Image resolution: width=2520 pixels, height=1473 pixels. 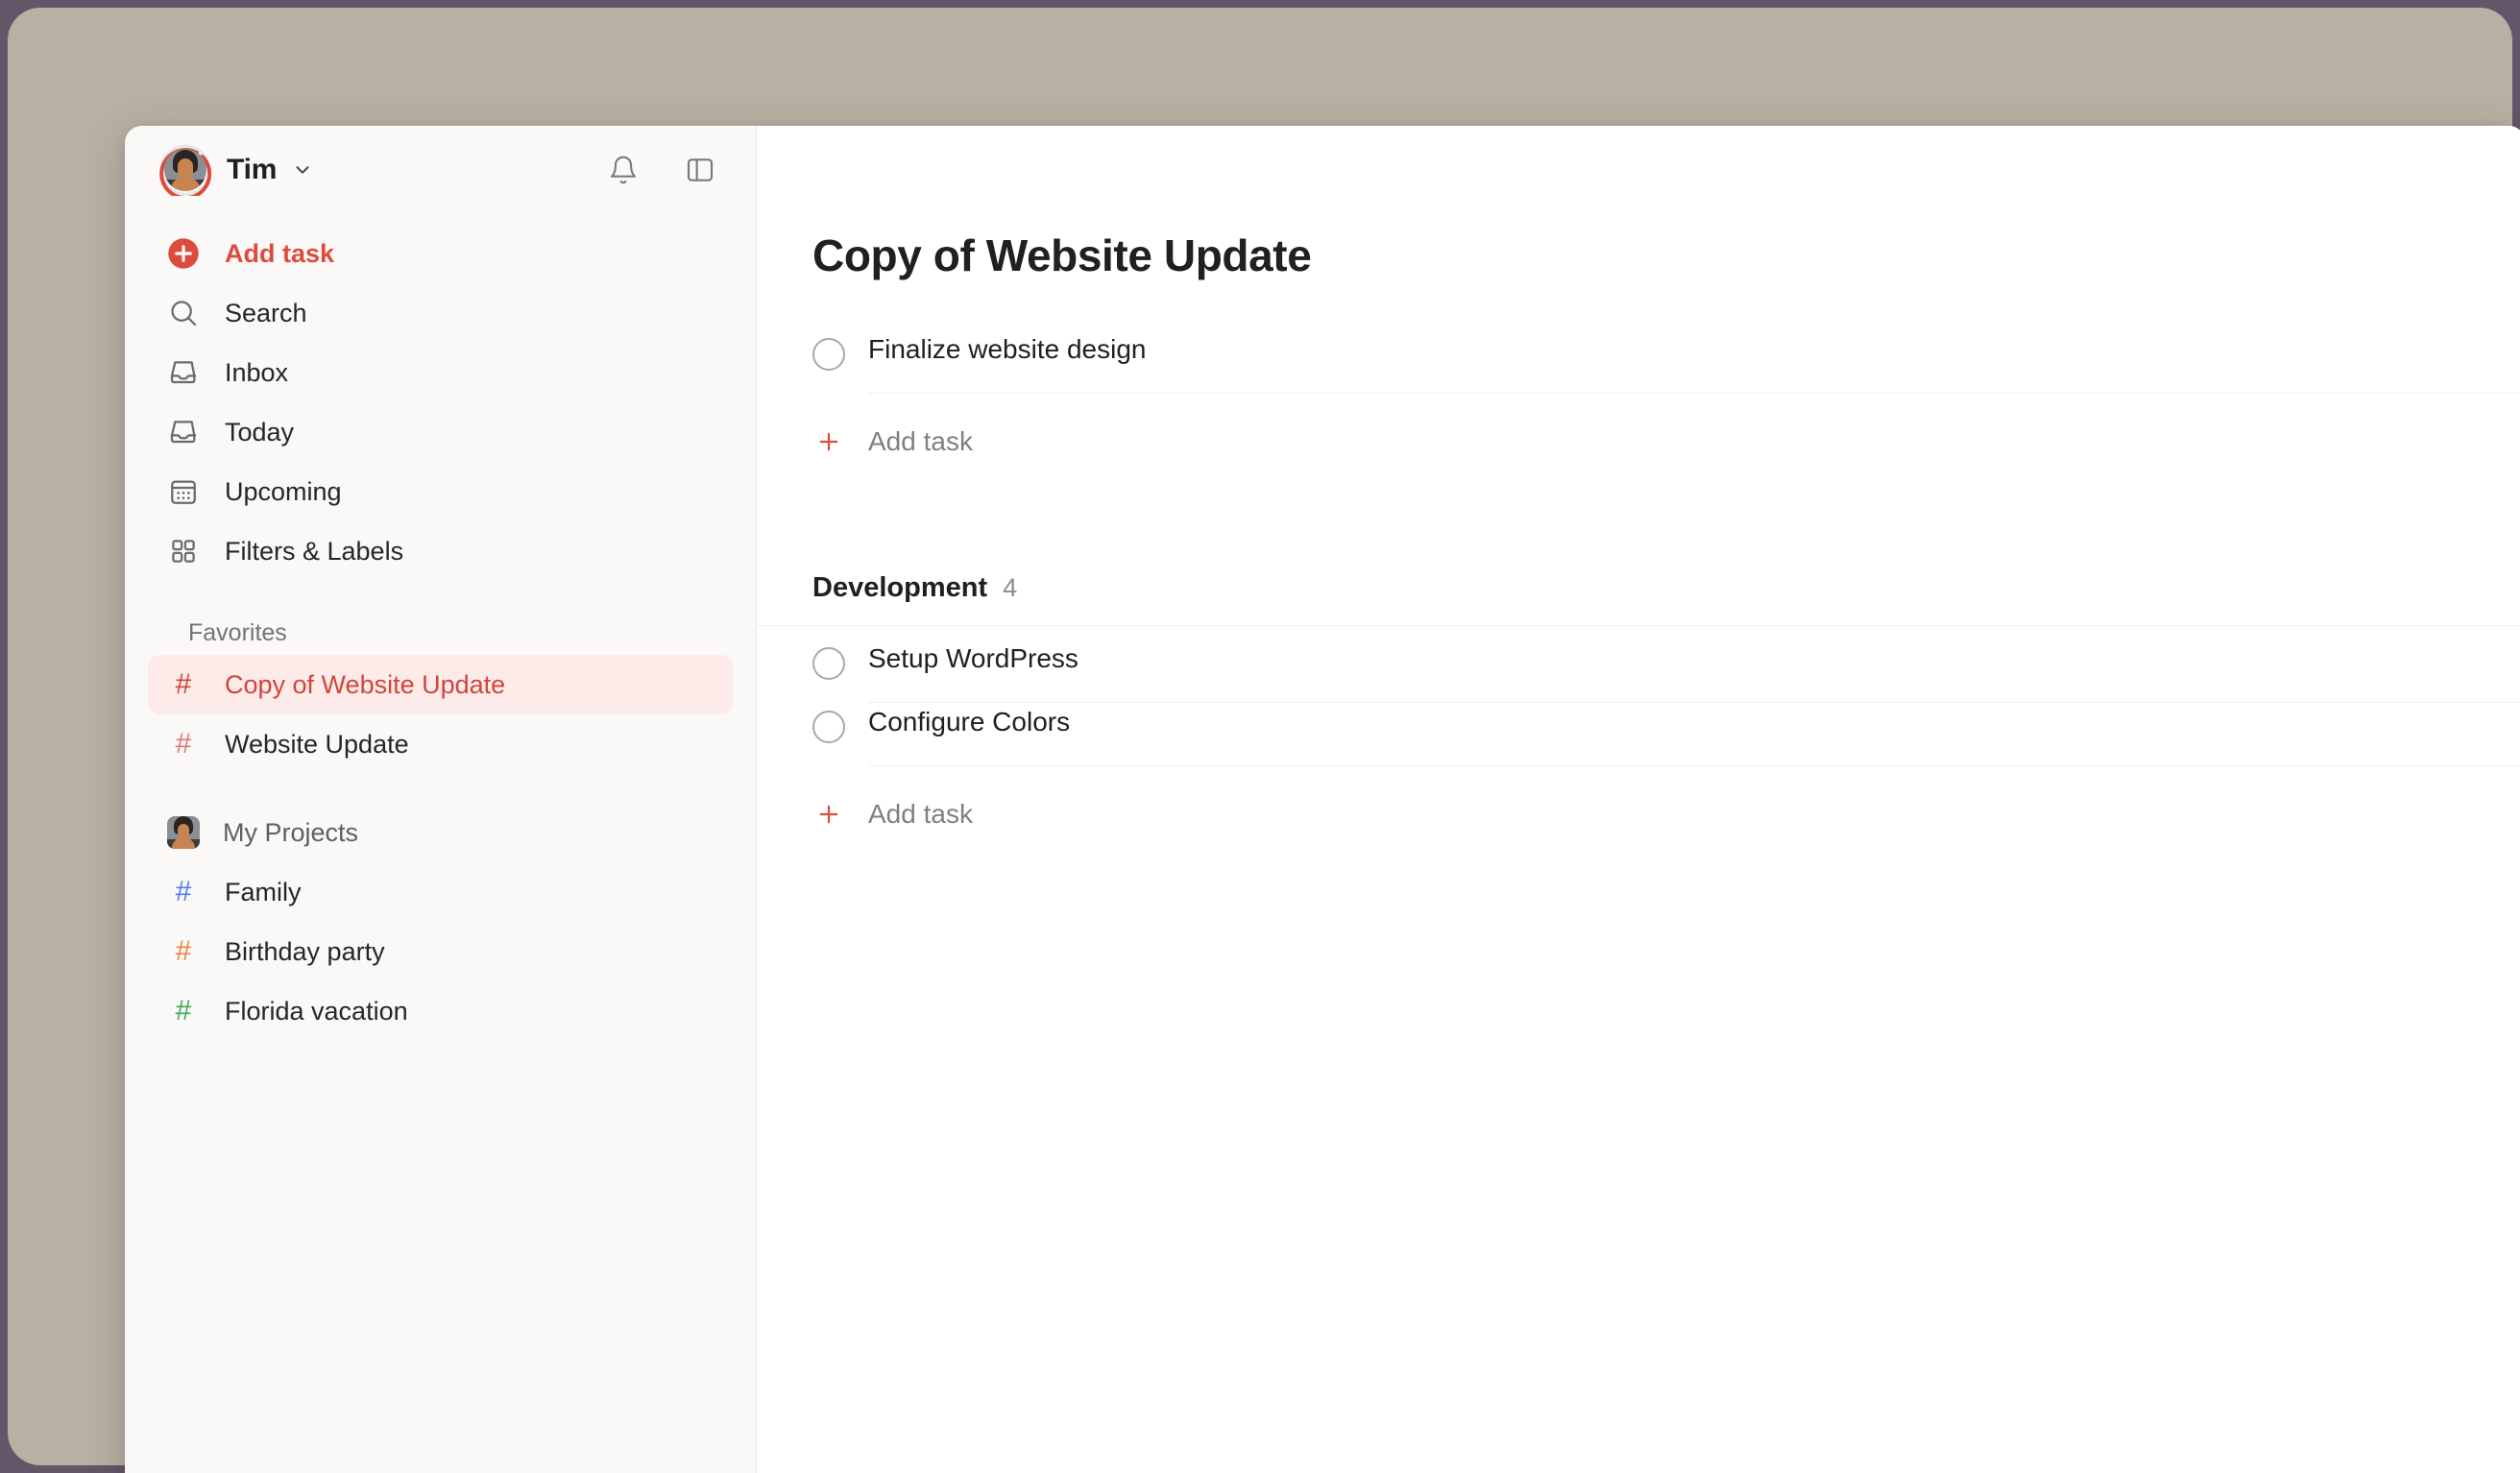 I want to click on plus-circle-icon, so click(x=183, y=254).